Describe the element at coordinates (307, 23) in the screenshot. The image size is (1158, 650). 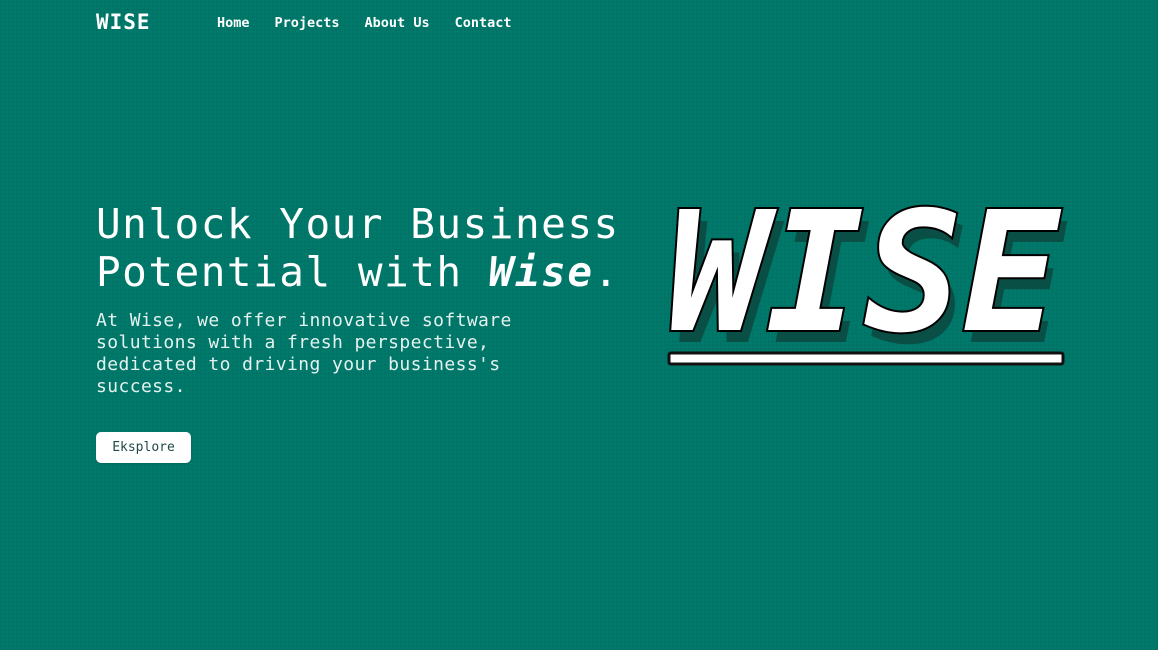
I see `nav-link-projects: Projects` at that location.